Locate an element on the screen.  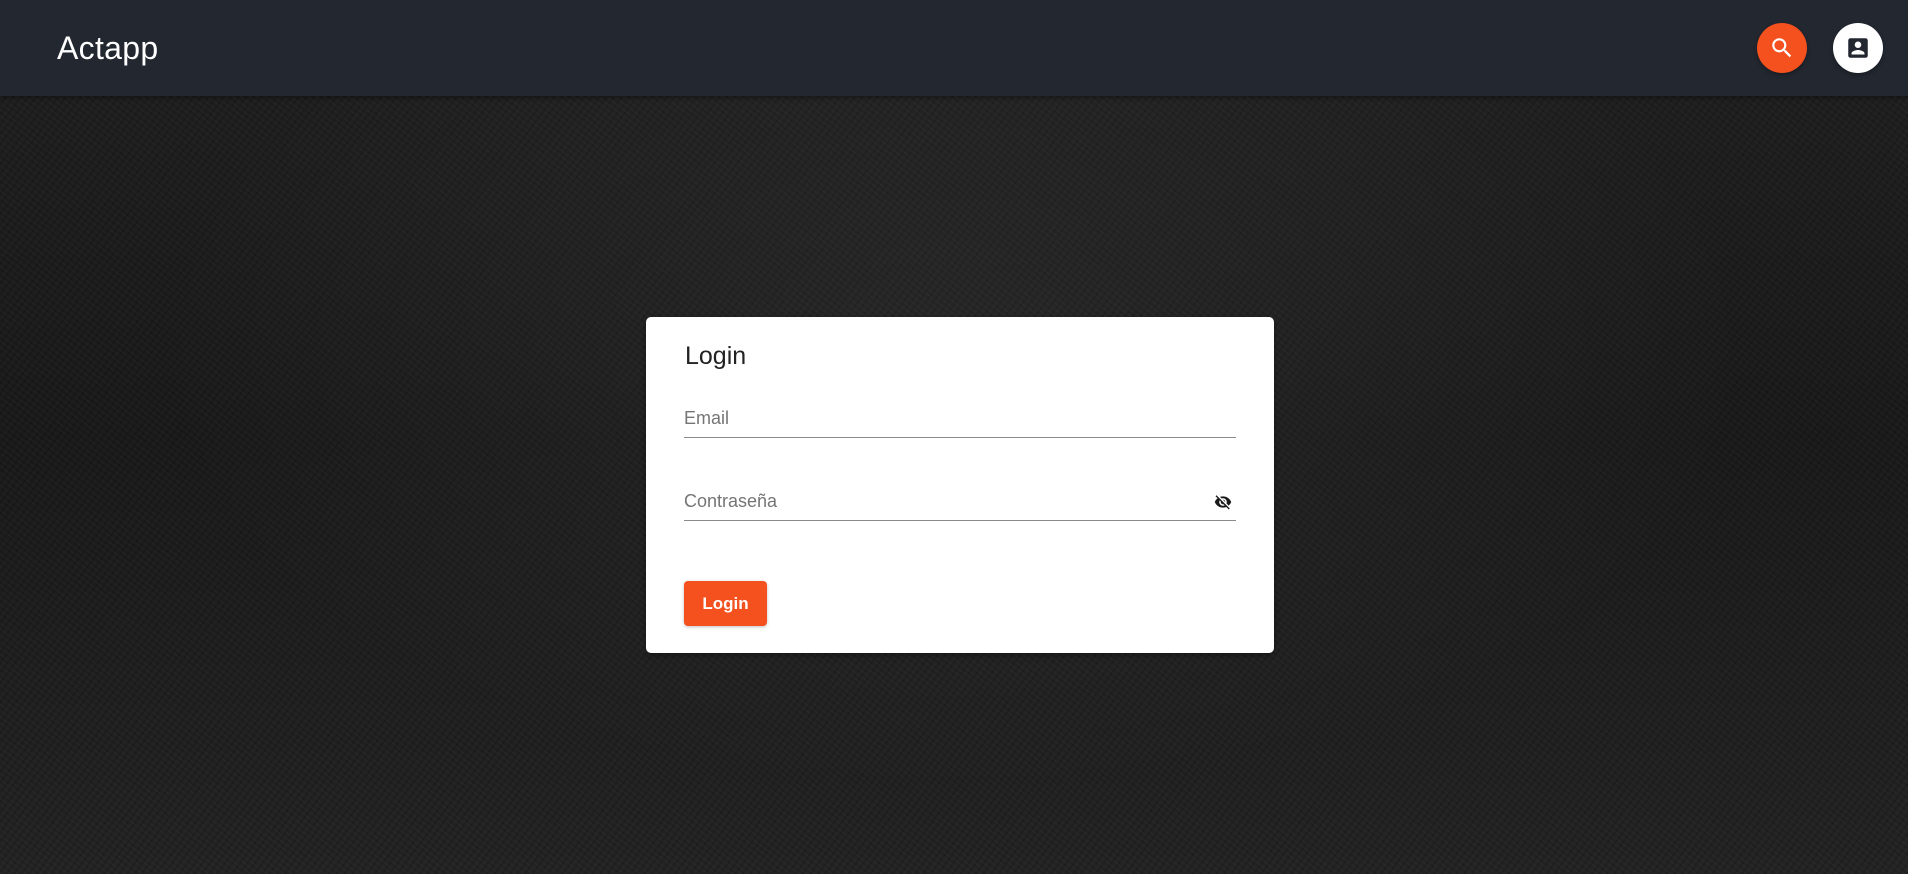
eye-off-icon is located at coordinates (1223, 502).